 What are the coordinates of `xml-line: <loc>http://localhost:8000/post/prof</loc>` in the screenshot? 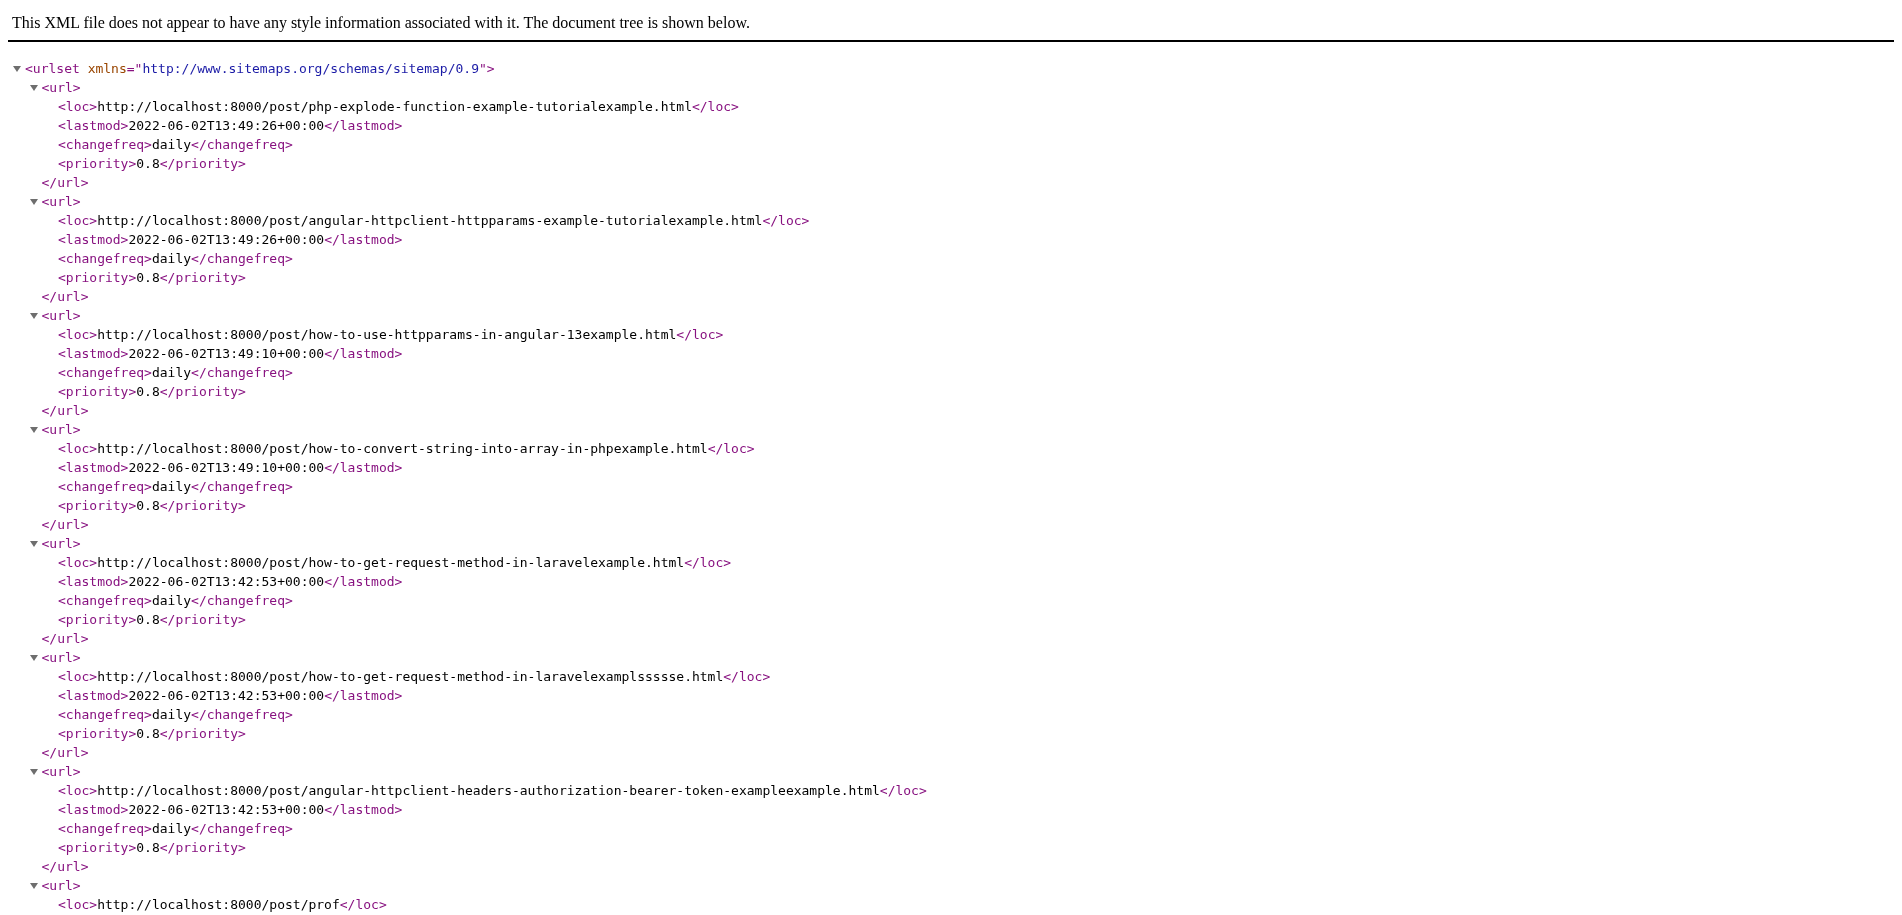 It's located at (222, 905).